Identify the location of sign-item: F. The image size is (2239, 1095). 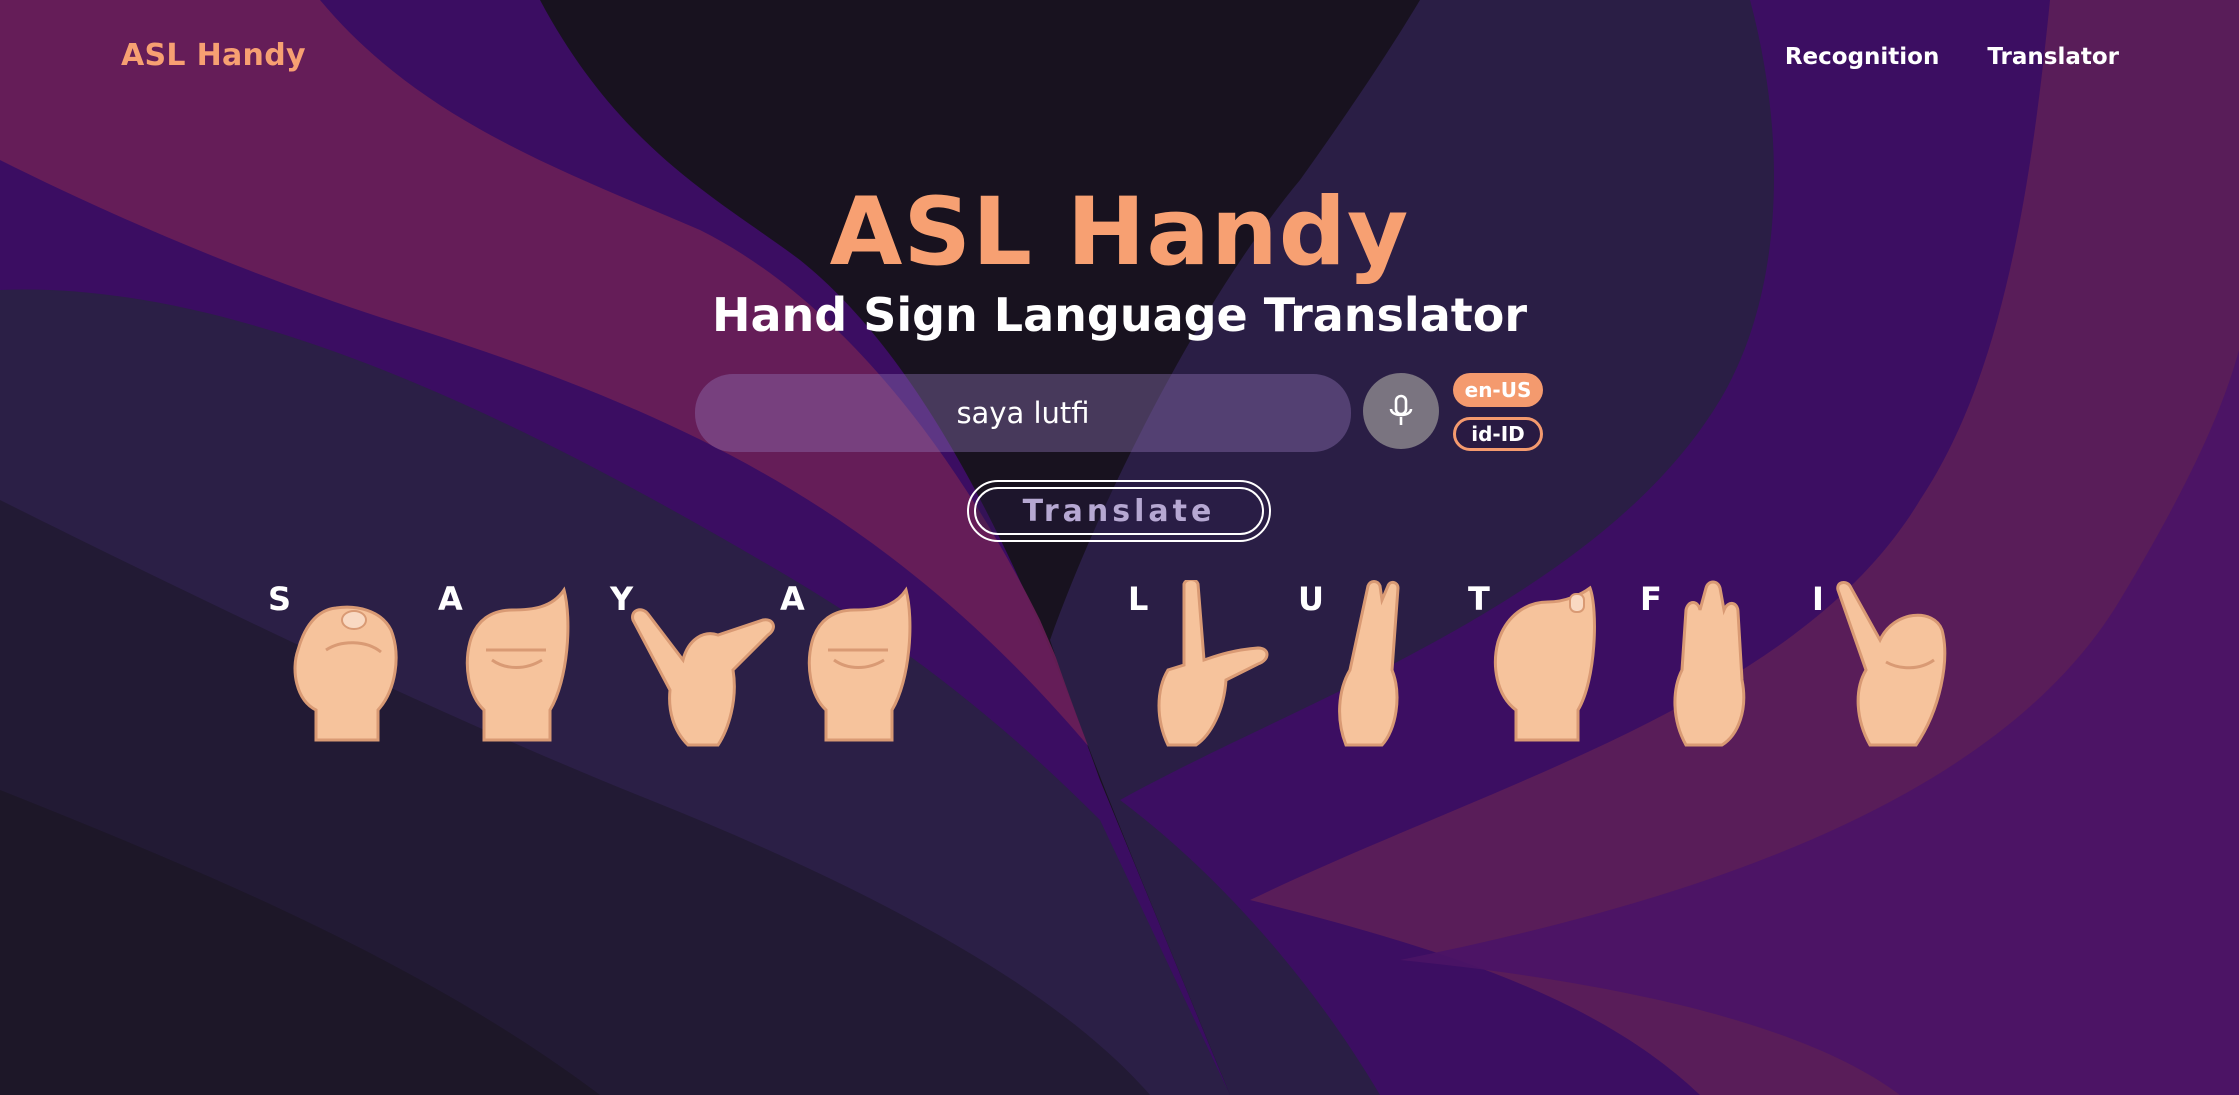
(1710, 670).